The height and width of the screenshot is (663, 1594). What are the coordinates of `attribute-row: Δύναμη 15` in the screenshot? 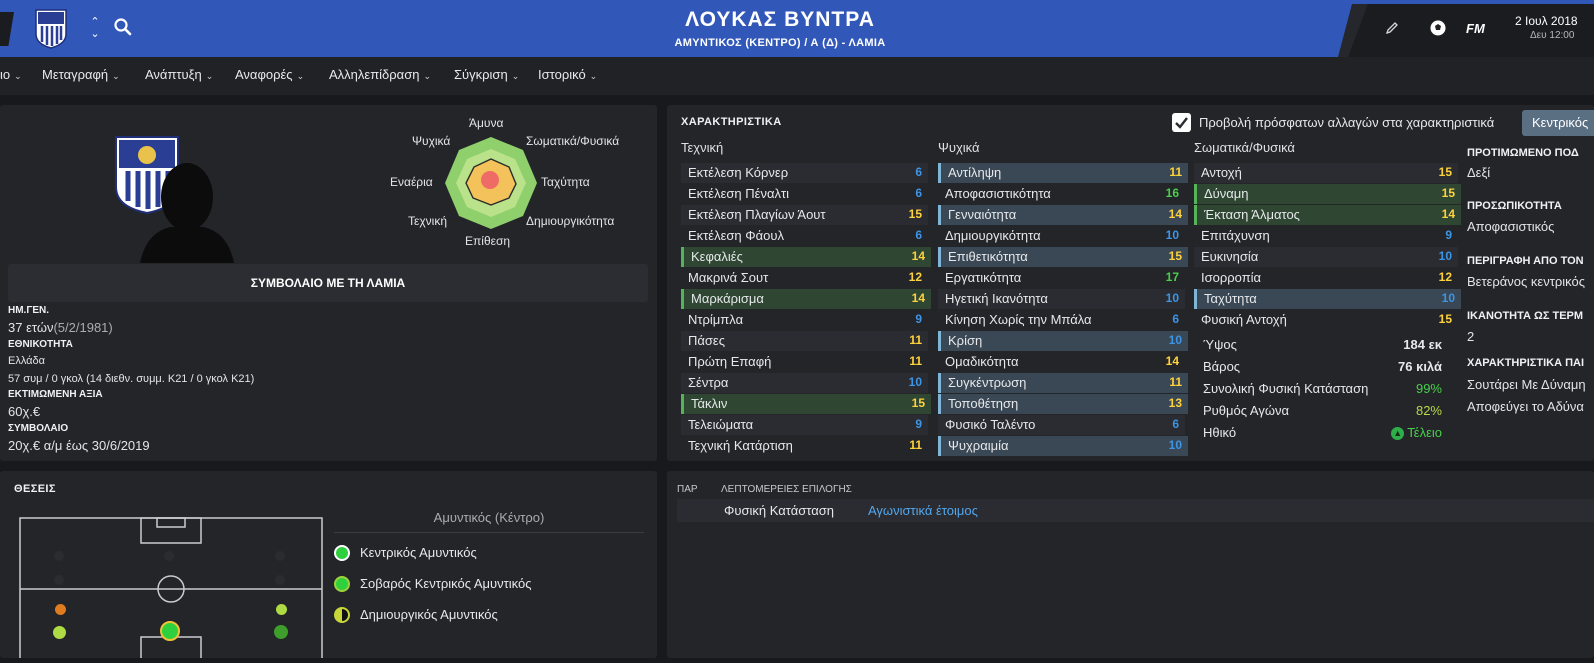 It's located at (1327, 194).